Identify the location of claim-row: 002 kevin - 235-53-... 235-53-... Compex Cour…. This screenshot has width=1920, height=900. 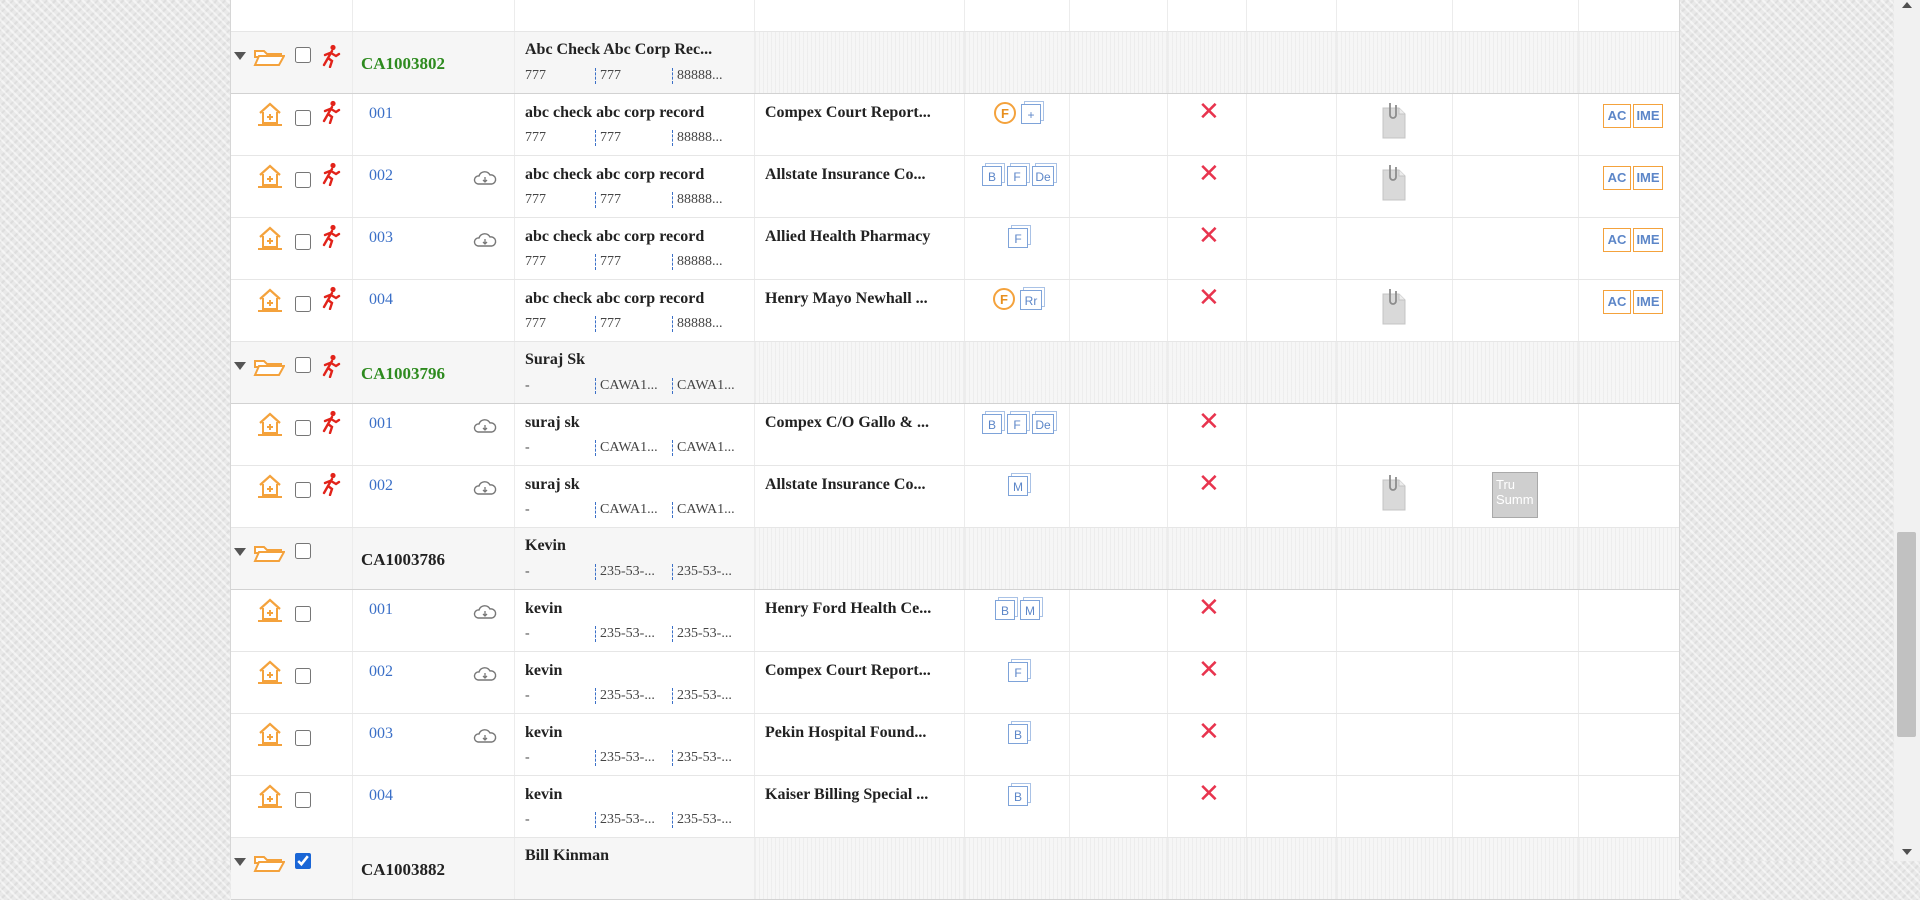
(955, 683).